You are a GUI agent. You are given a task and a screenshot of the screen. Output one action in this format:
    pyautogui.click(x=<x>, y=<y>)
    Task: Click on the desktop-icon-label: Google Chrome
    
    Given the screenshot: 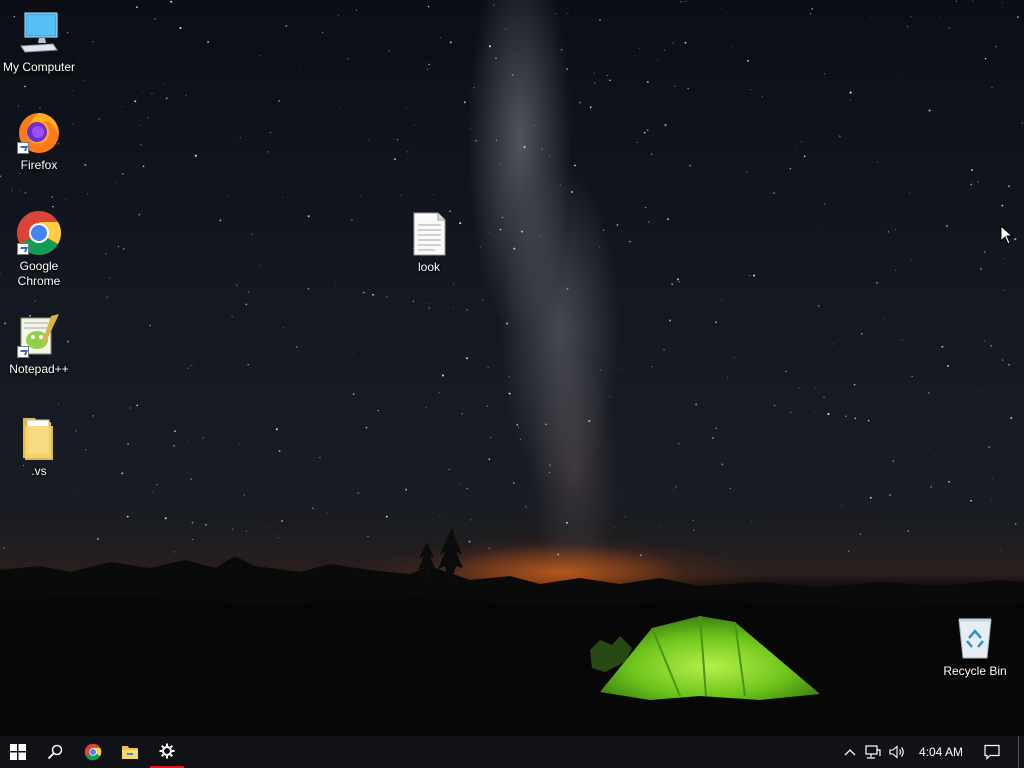 What is the action you would take?
    pyautogui.click(x=39, y=273)
    